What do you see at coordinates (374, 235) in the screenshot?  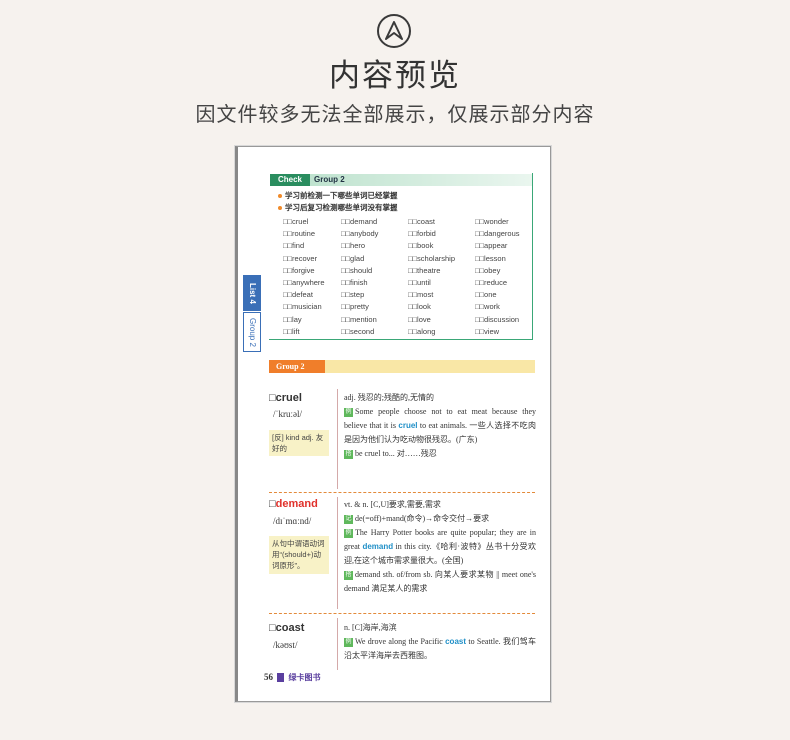 I see `word-check-item: □□anybody` at bounding box center [374, 235].